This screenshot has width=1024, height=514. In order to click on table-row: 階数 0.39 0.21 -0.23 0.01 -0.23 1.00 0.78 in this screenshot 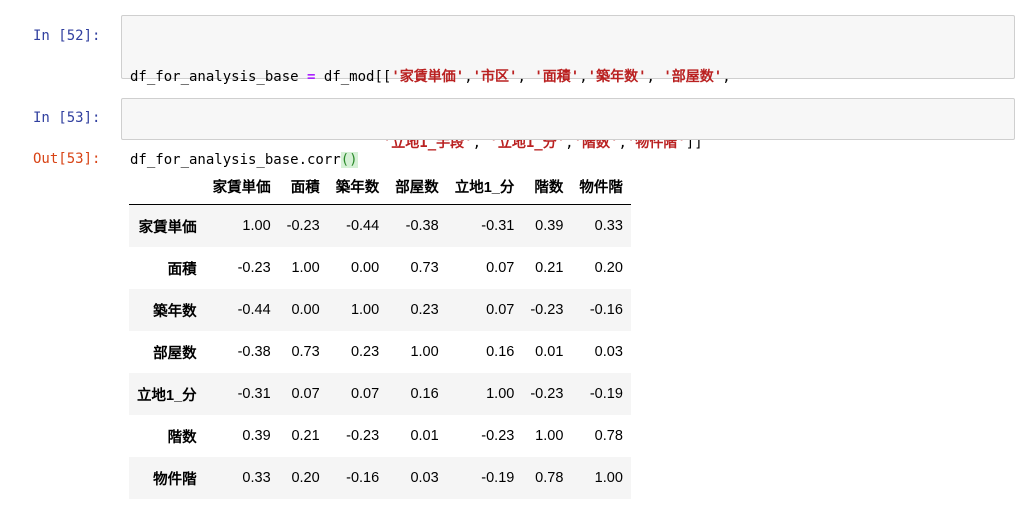, I will do `click(380, 436)`.